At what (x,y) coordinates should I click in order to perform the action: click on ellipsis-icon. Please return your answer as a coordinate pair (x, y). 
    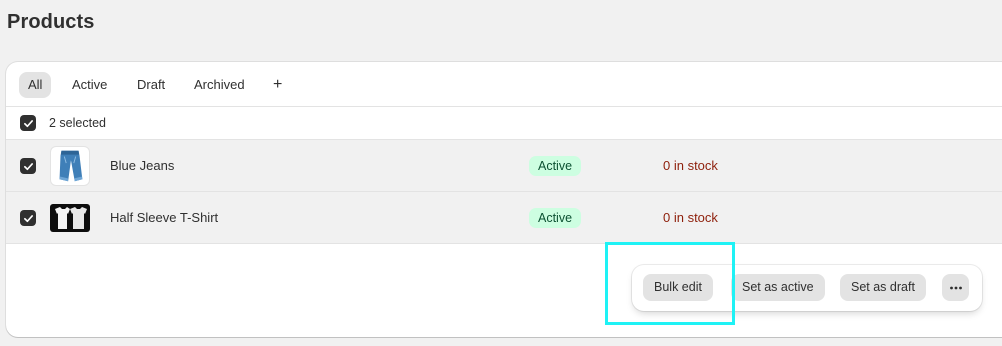
    Looking at the image, I should click on (955, 288).